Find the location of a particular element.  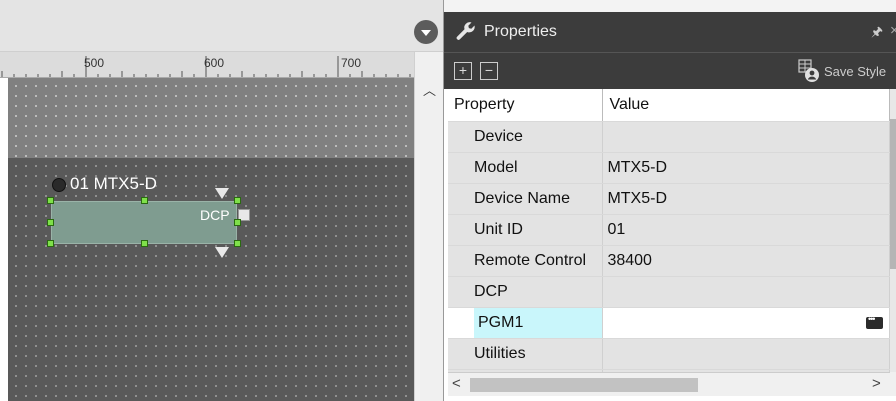

grid-header-row: Property Value is located at coordinates (669, 105).